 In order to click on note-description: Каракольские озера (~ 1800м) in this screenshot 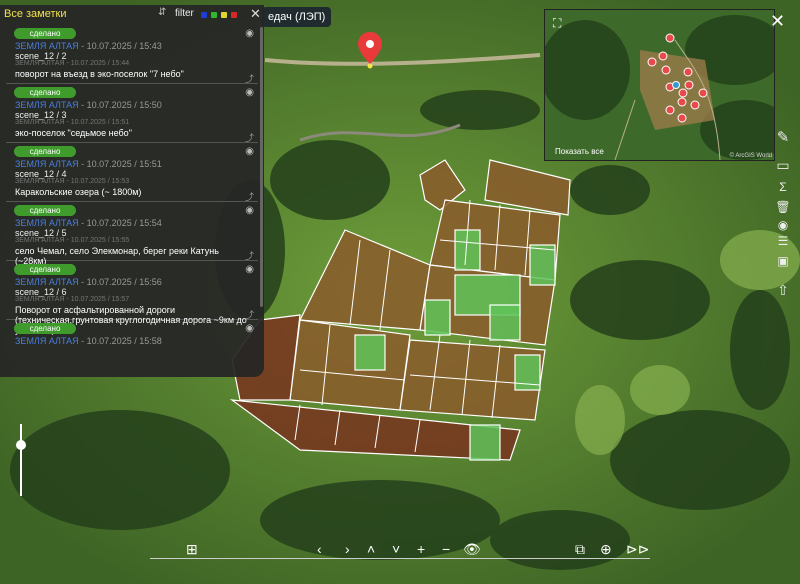, I will do `click(78, 192)`.